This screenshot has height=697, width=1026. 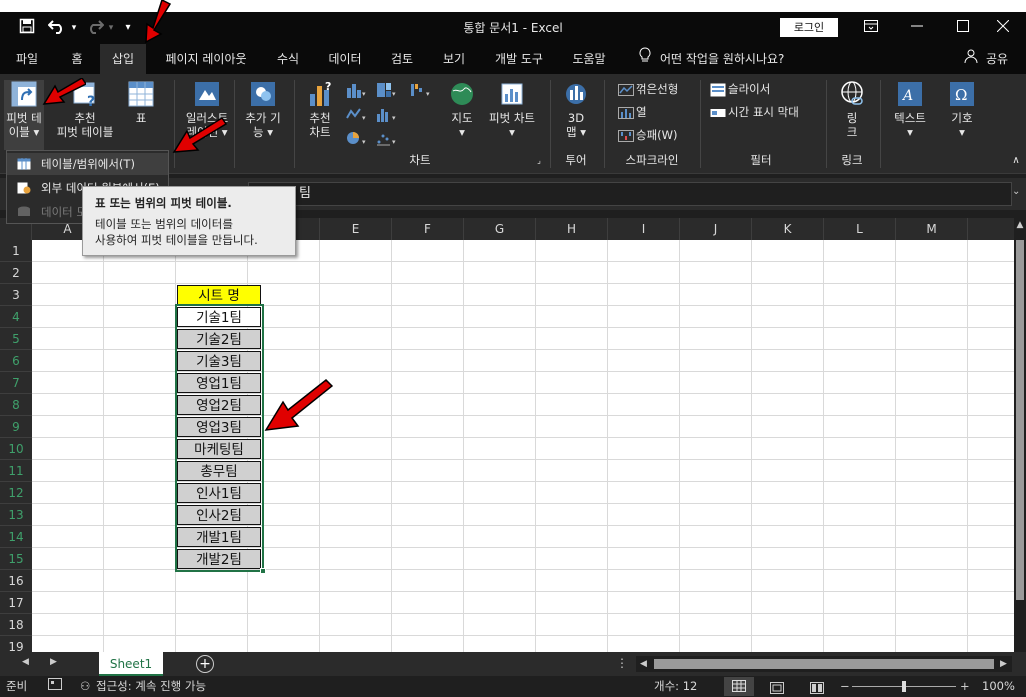 I want to click on recommended-charts-button: ? 추천 차트, so click(x=320, y=115).